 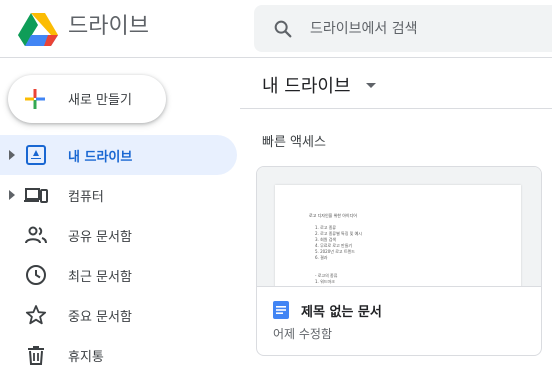 What do you see at coordinates (86, 357) in the screenshot?
I see `sidebar-item-label: 휴지통` at bounding box center [86, 357].